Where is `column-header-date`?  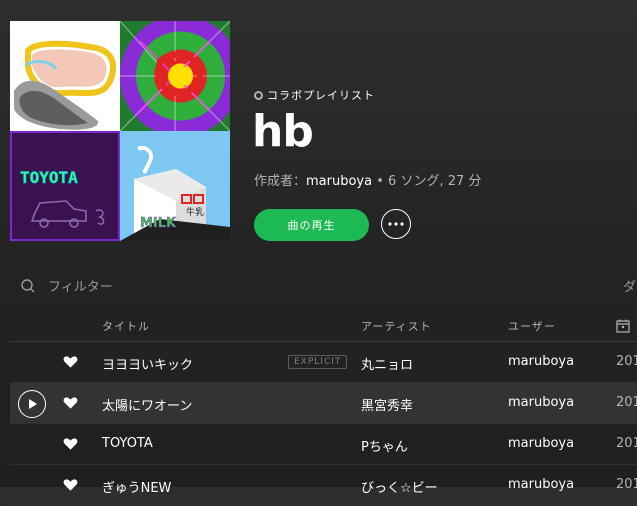
column-header-date is located at coordinates (623, 327).